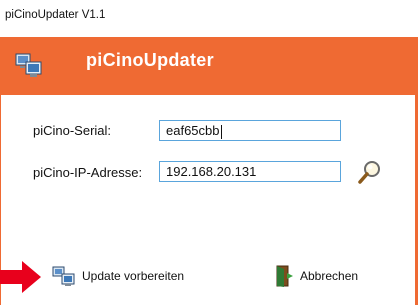 The height and width of the screenshot is (305, 418). I want to click on window-title: piCinoUpdater V1.1, so click(55, 15).